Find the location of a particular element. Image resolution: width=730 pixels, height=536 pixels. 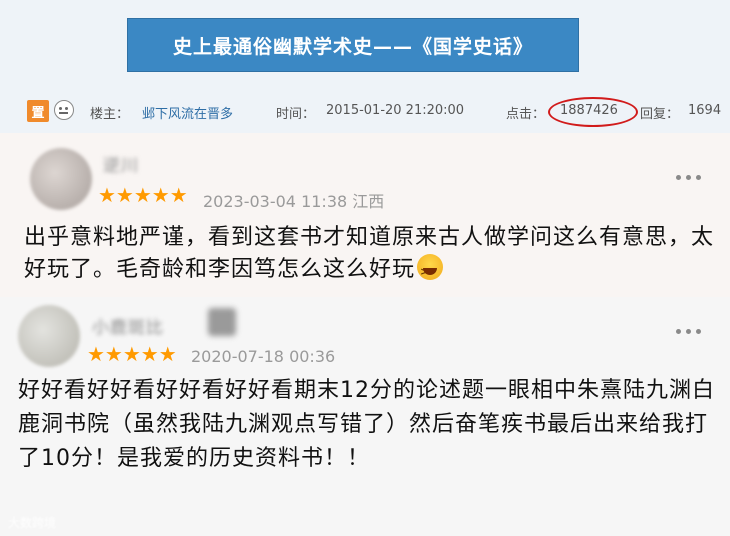

laughing-emoji-icon is located at coordinates (430, 287).